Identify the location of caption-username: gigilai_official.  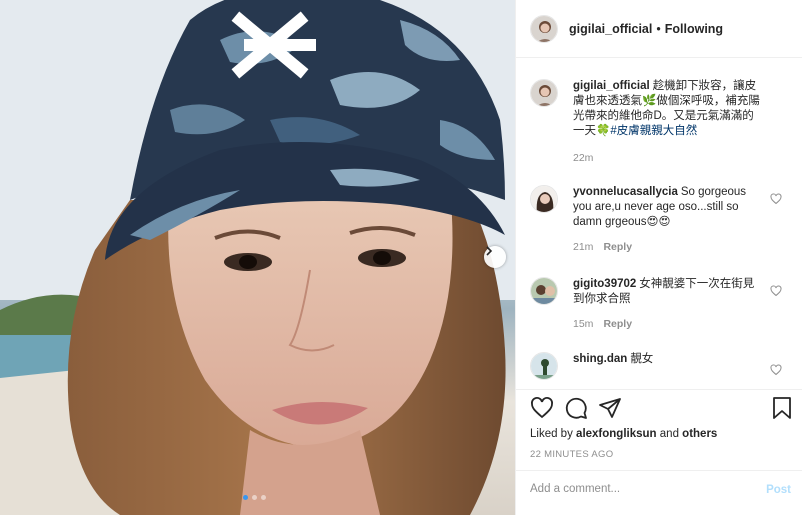
(611, 86).